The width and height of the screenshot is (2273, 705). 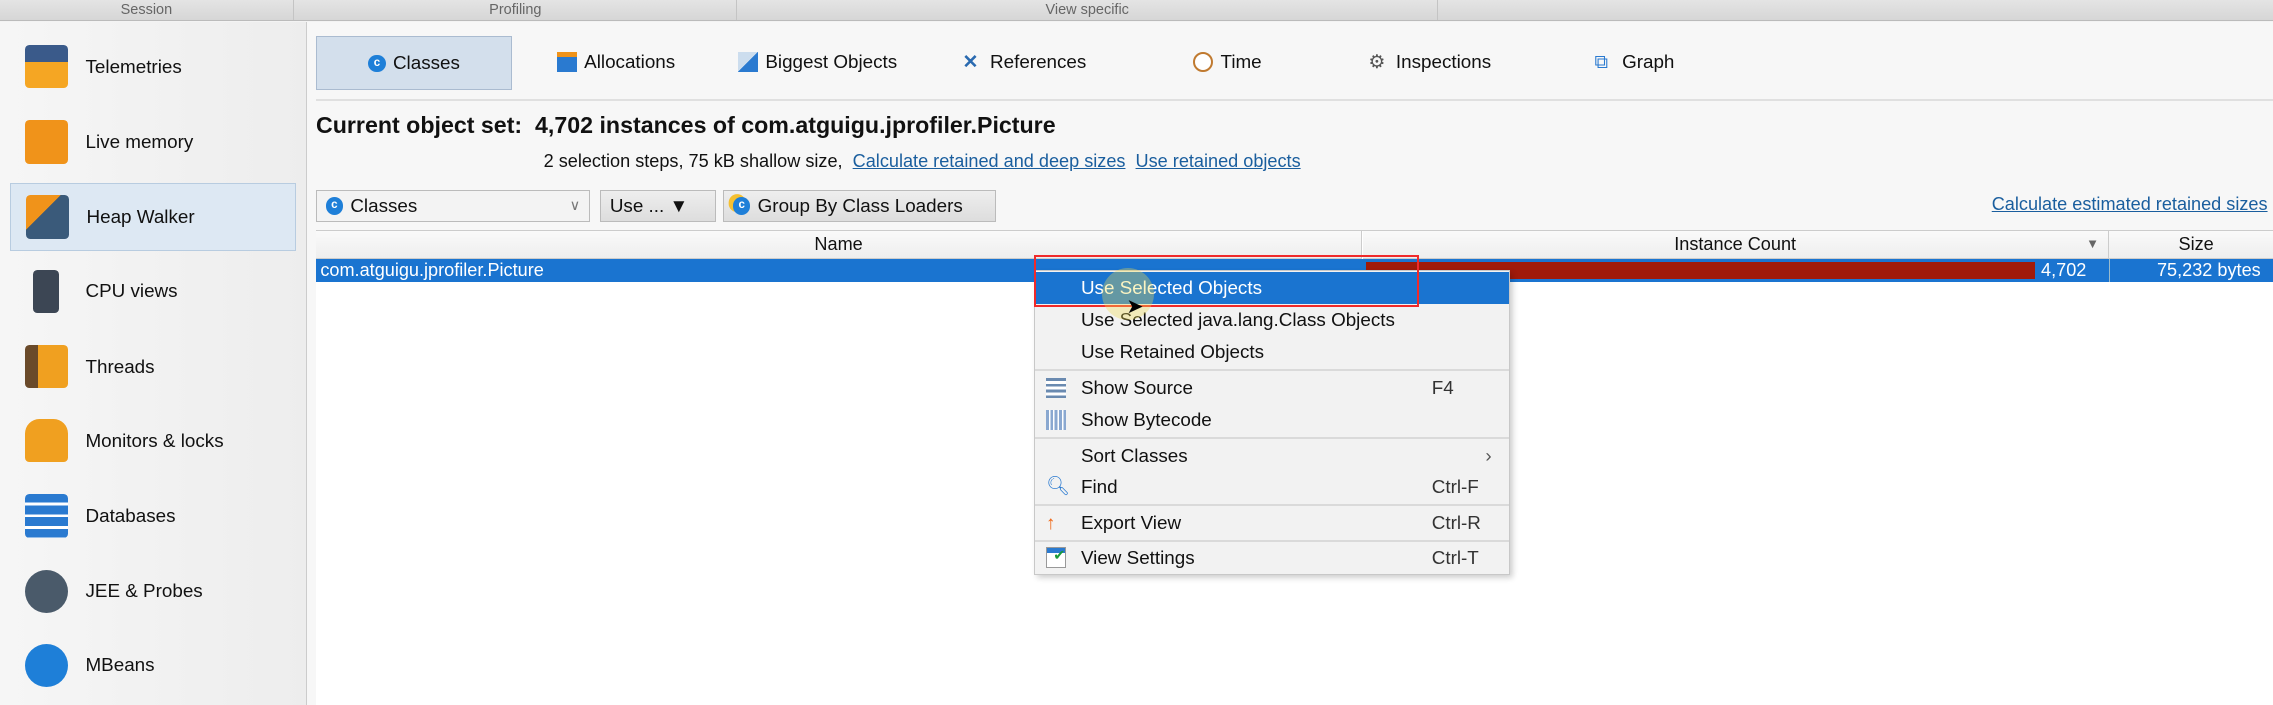 What do you see at coordinates (120, 665) in the screenshot?
I see `sidebar-item-label: MBeans` at bounding box center [120, 665].